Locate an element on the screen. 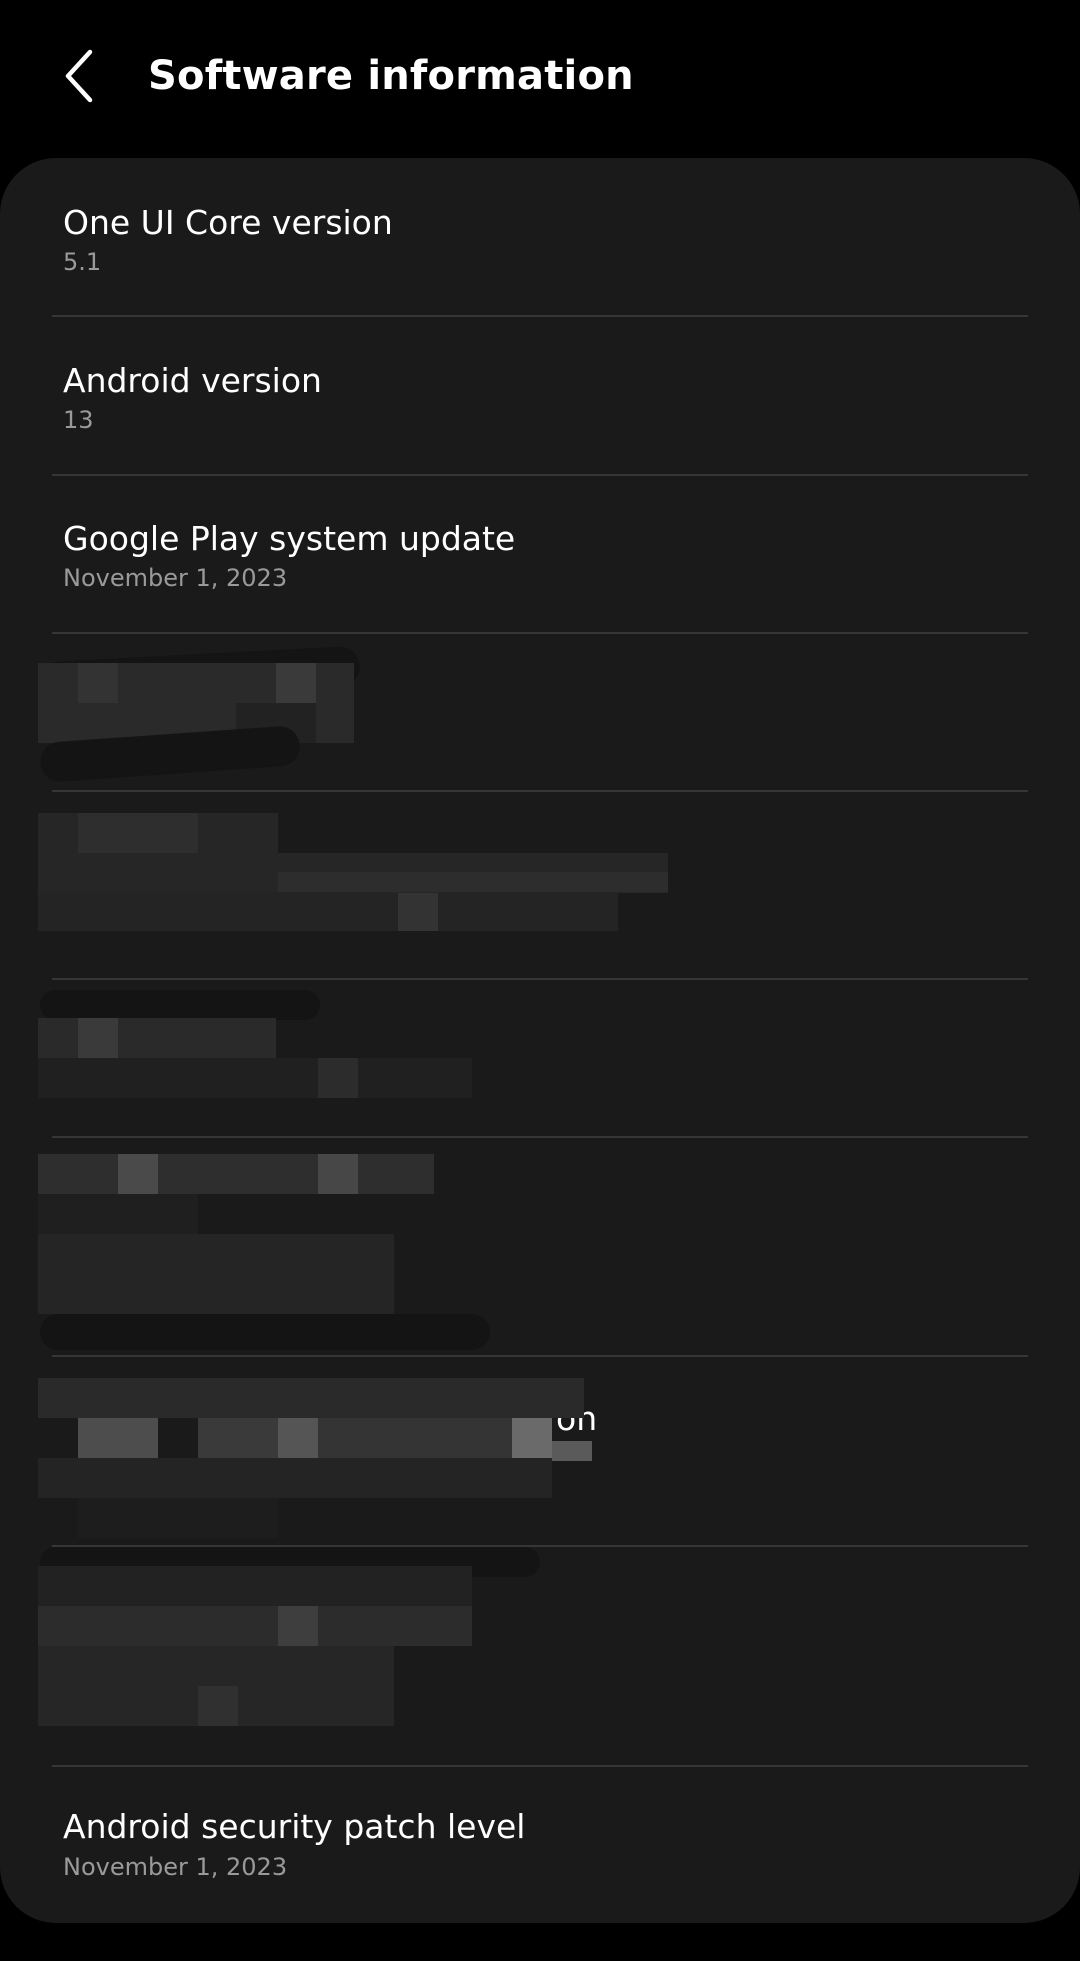  item-title: Google Play system update is located at coordinates (289, 538).